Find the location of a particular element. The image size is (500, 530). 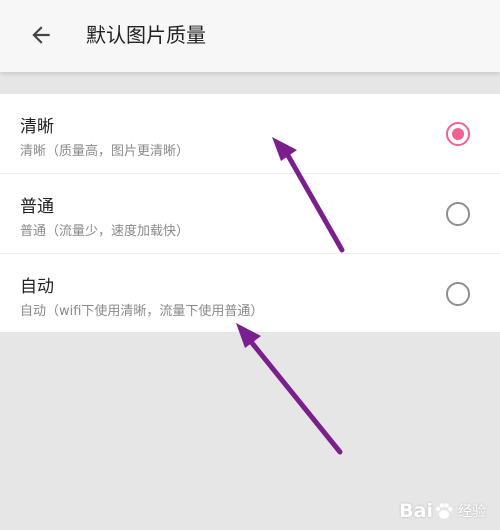

page-title: 默认图片质量 is located at coordinates (146, 35).